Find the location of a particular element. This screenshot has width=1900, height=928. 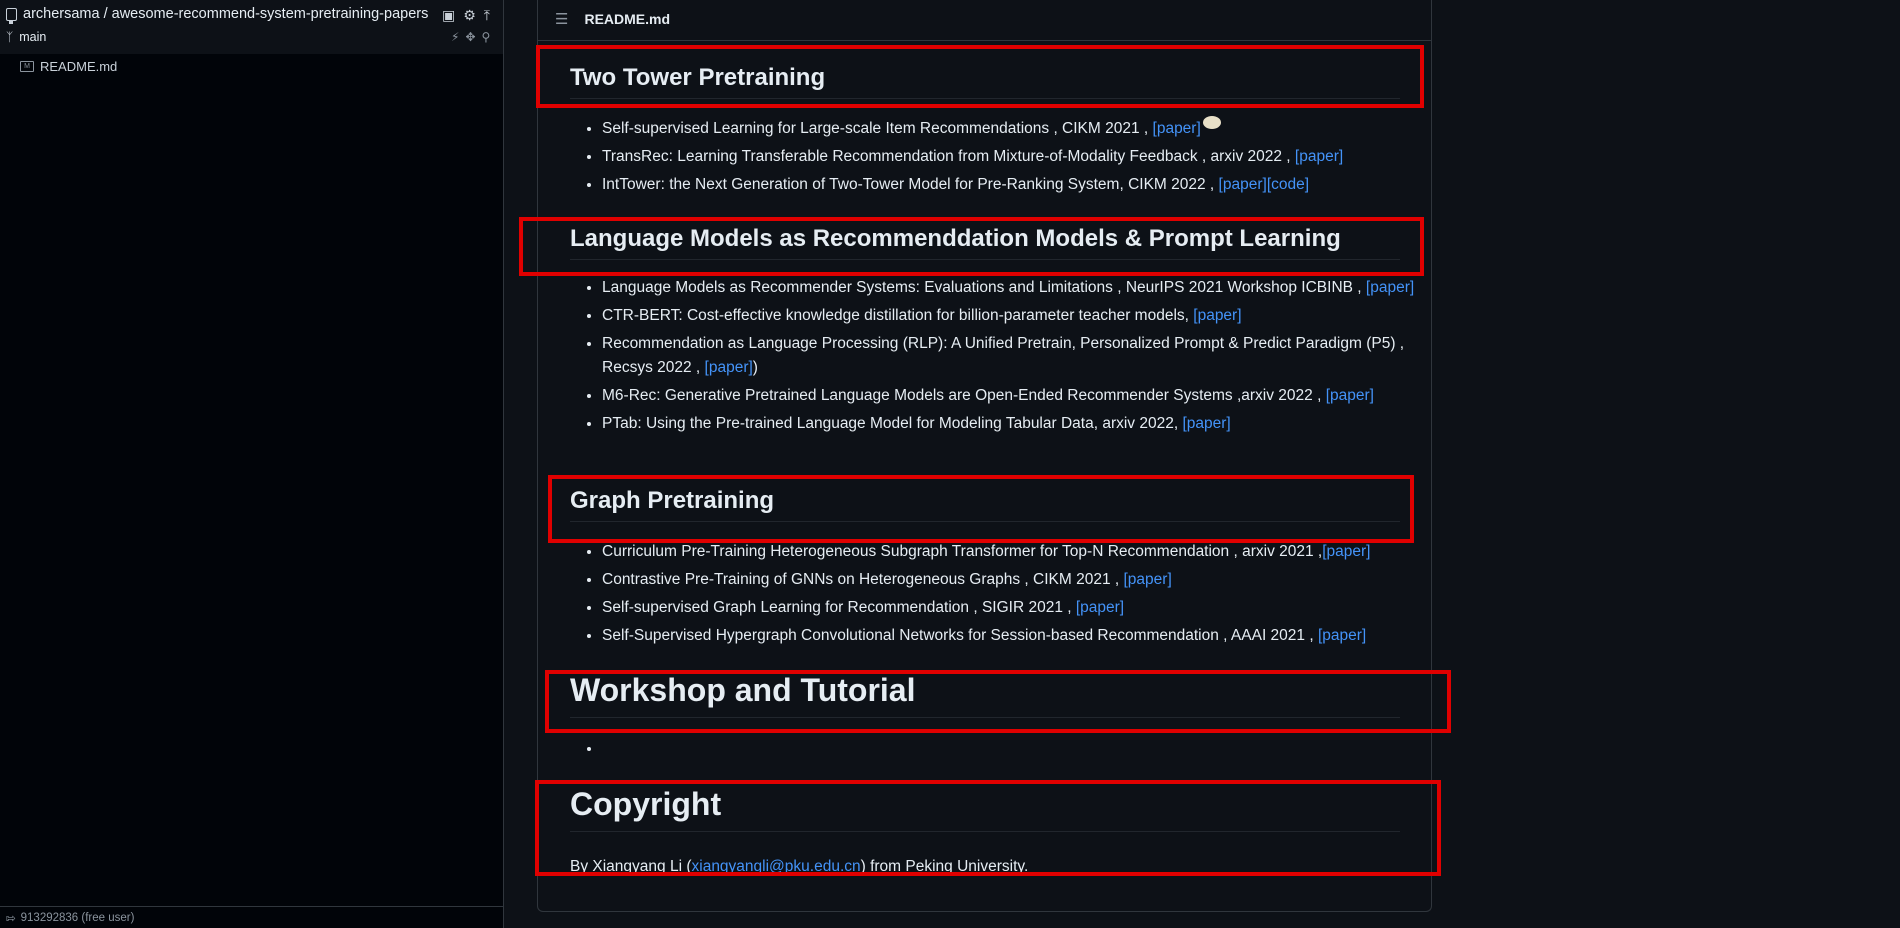

bookmark-icon: ▣ is located at coordinates (448, 15).